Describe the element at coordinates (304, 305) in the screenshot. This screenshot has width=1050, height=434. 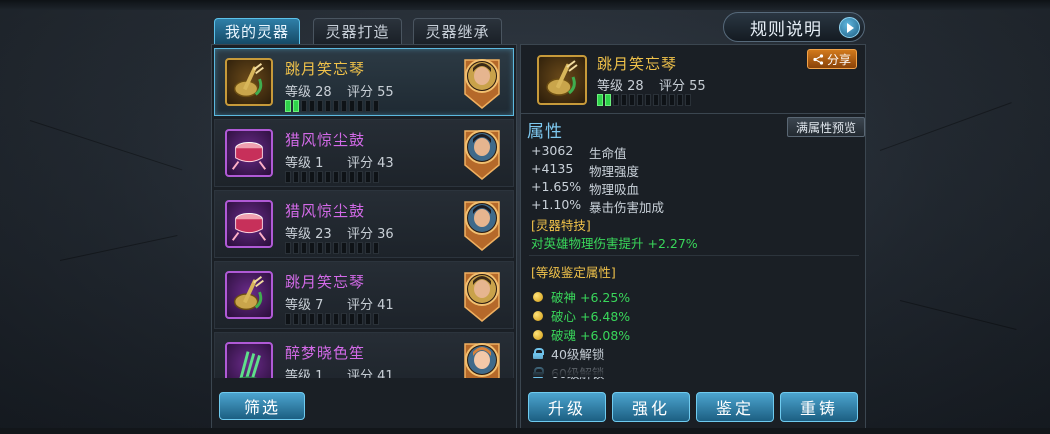
I see `artifact-level: 等级 7` at that location.